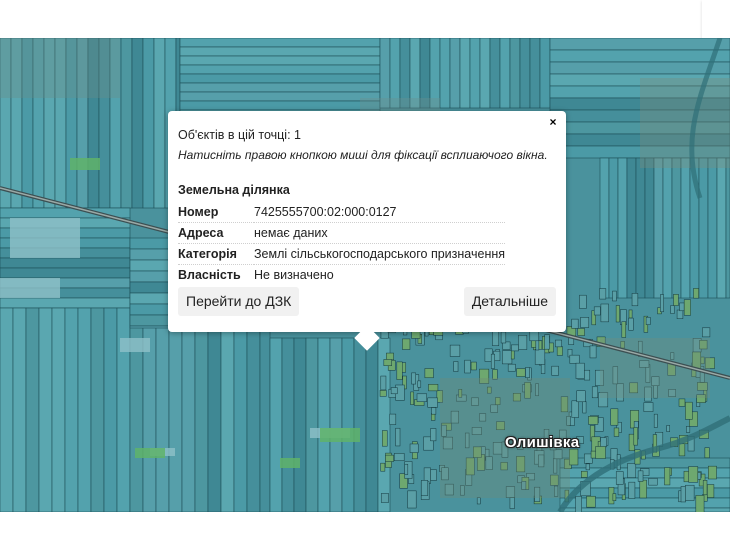  Describe the element at coordinates (239, 135) in the screenshot. I see `objects-count: Об'єктів в цій точці: 1` at that location.